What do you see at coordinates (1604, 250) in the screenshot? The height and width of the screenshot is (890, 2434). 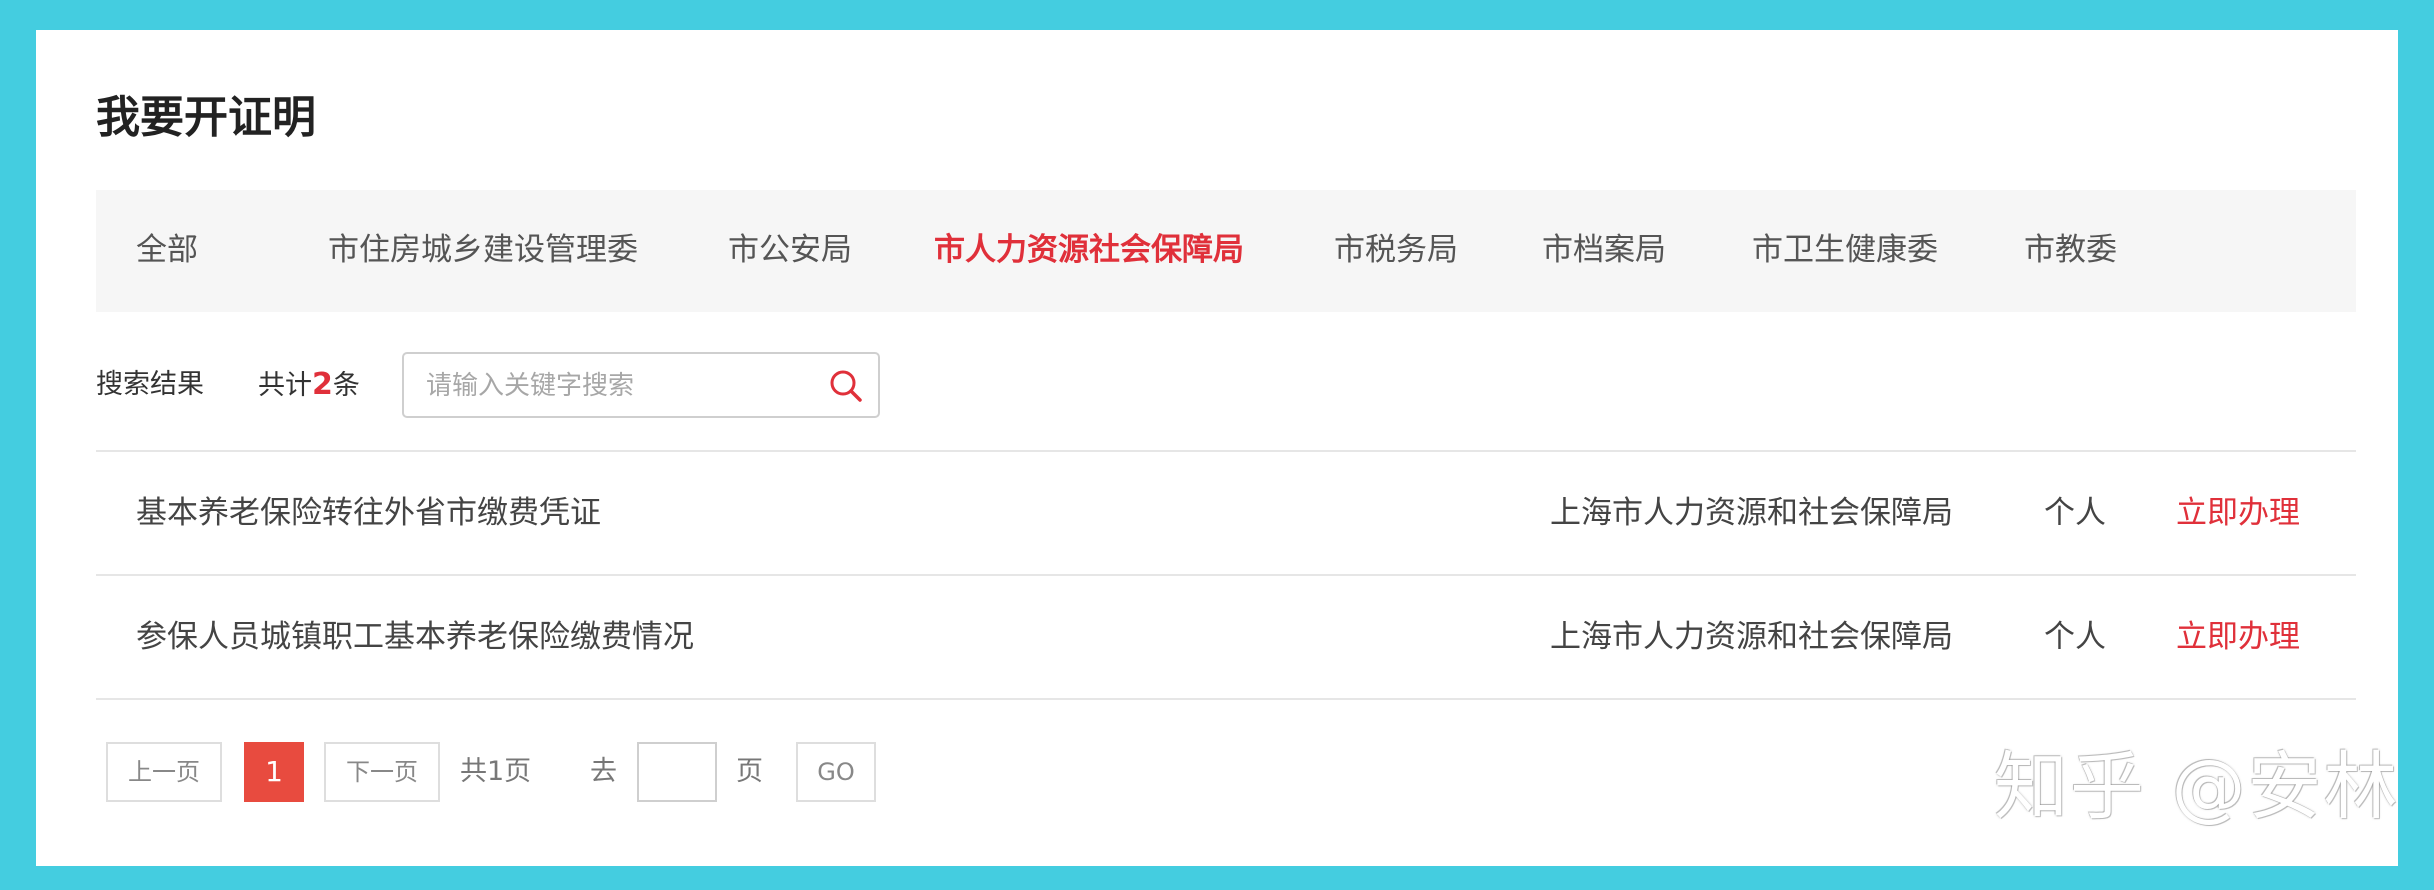 I see `tab-archives: 市档案局` at bounding box center [1604, 250].